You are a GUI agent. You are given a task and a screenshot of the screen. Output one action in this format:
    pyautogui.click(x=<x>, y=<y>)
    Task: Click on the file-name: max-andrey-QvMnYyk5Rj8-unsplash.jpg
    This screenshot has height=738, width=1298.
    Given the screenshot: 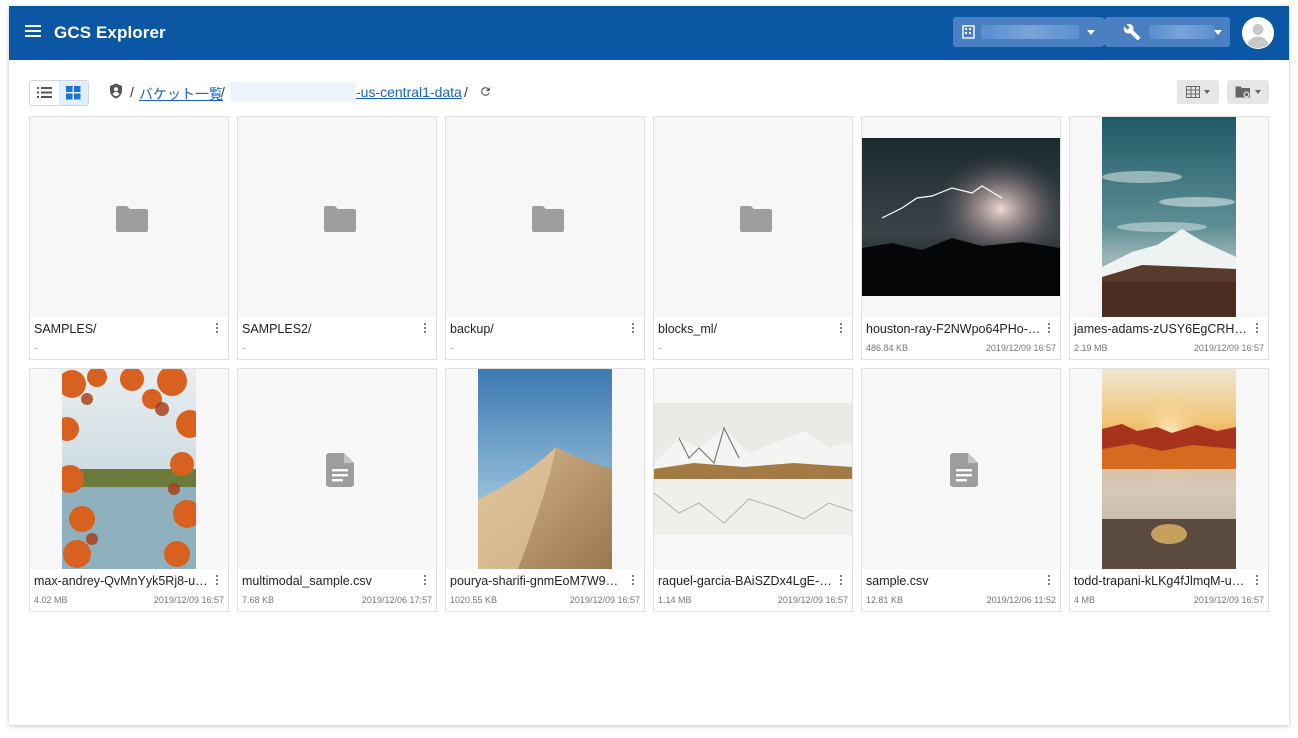 What is the action you would take?
    pyautogui.click(x=121, y=581)
    